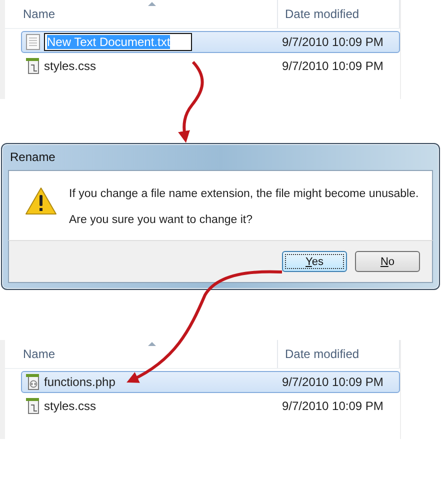 The image size is (441, 477). Describe the element at coordinates (161, 220) in the screenshot. I see `confirmation-question: Are you sure you want to change it?` at that location.